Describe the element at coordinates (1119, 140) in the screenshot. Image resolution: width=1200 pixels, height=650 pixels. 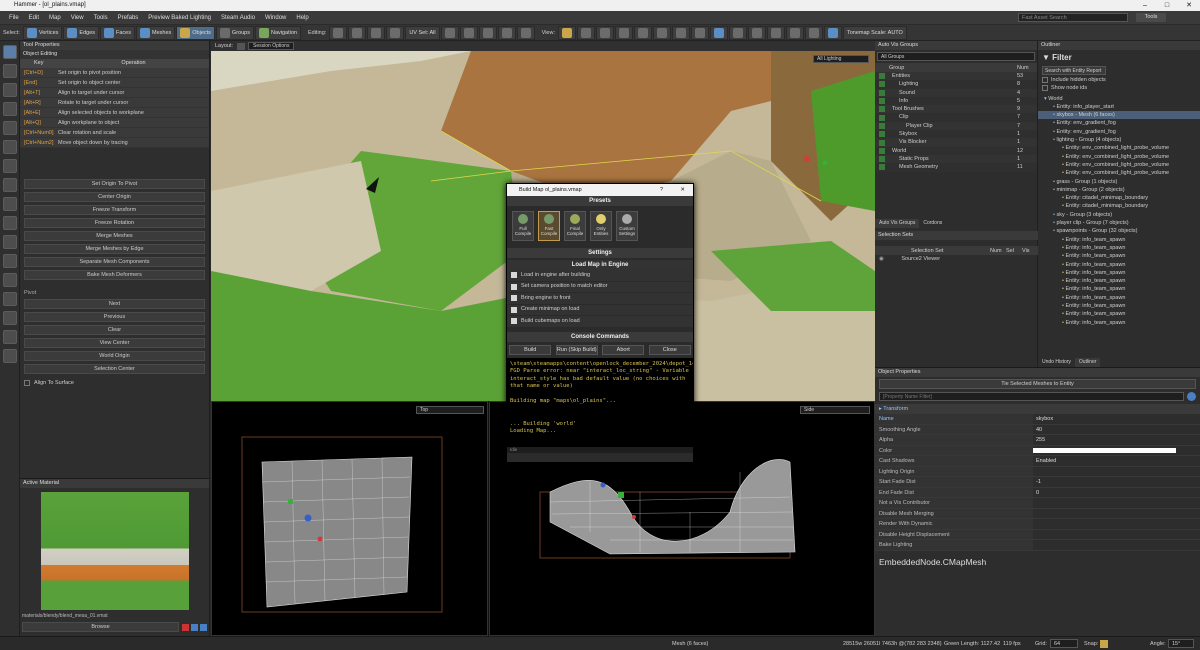
I see `outliner-item: • lighting - Group (4 objects)` at that location.